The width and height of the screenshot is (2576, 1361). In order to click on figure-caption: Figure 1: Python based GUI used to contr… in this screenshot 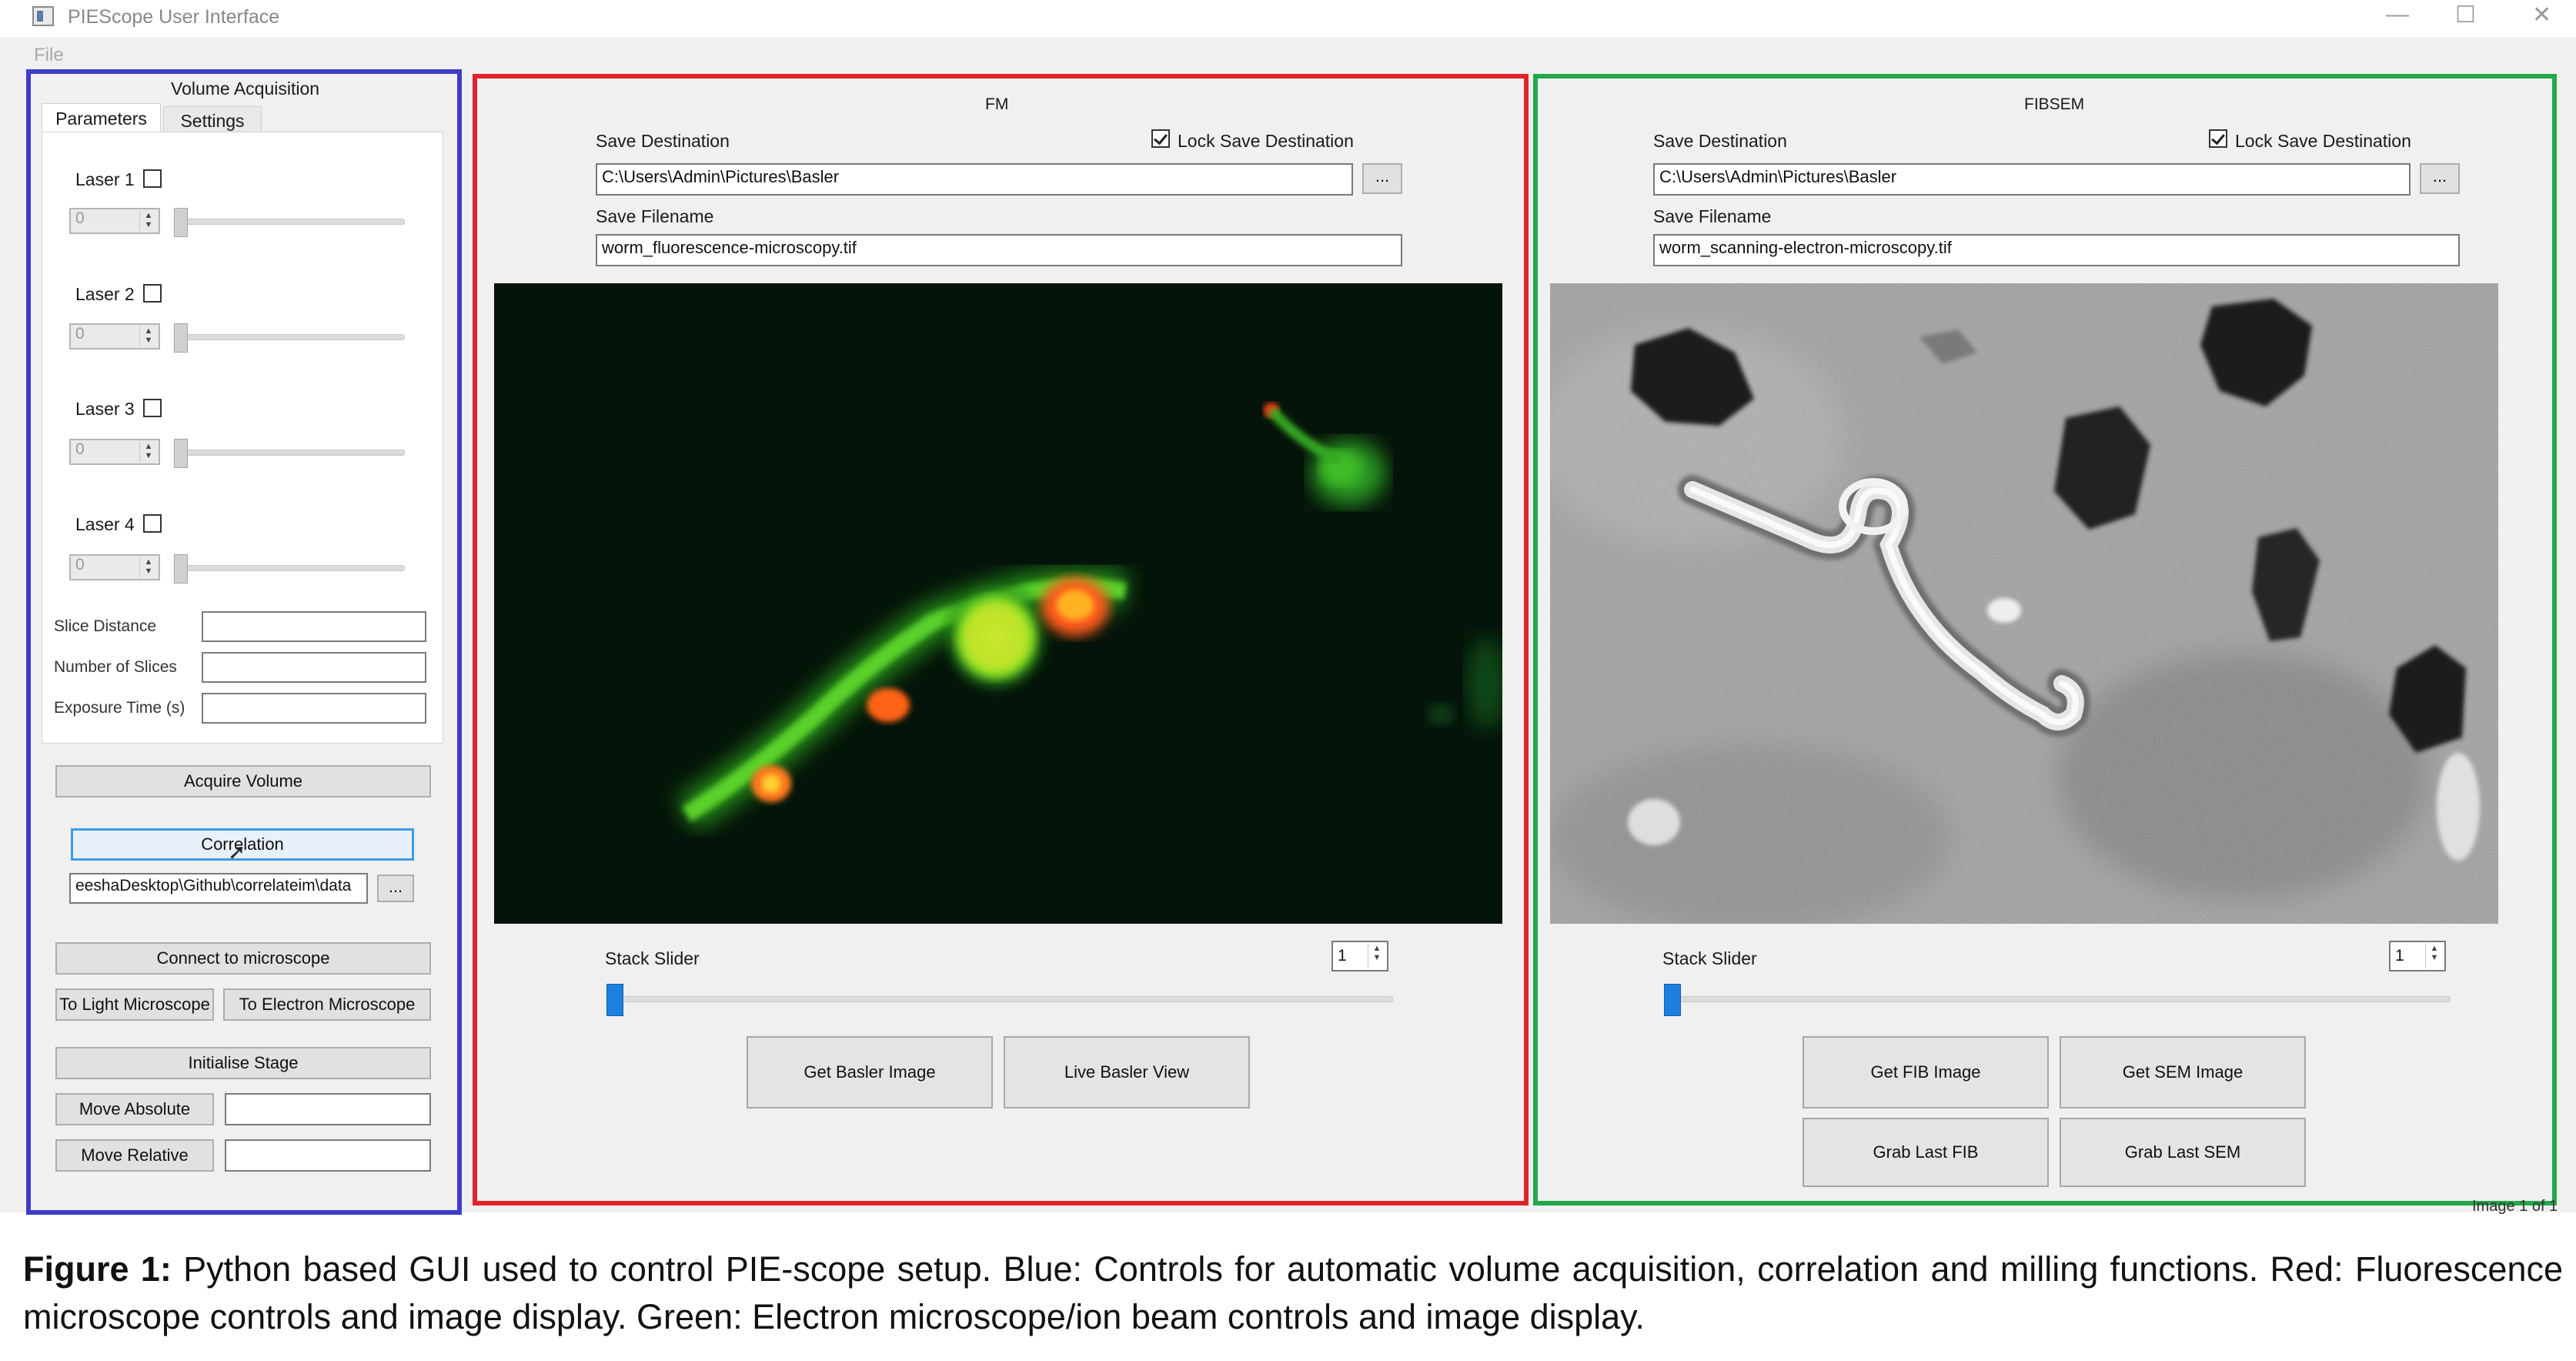, I will do `click(1293, 1293)`.